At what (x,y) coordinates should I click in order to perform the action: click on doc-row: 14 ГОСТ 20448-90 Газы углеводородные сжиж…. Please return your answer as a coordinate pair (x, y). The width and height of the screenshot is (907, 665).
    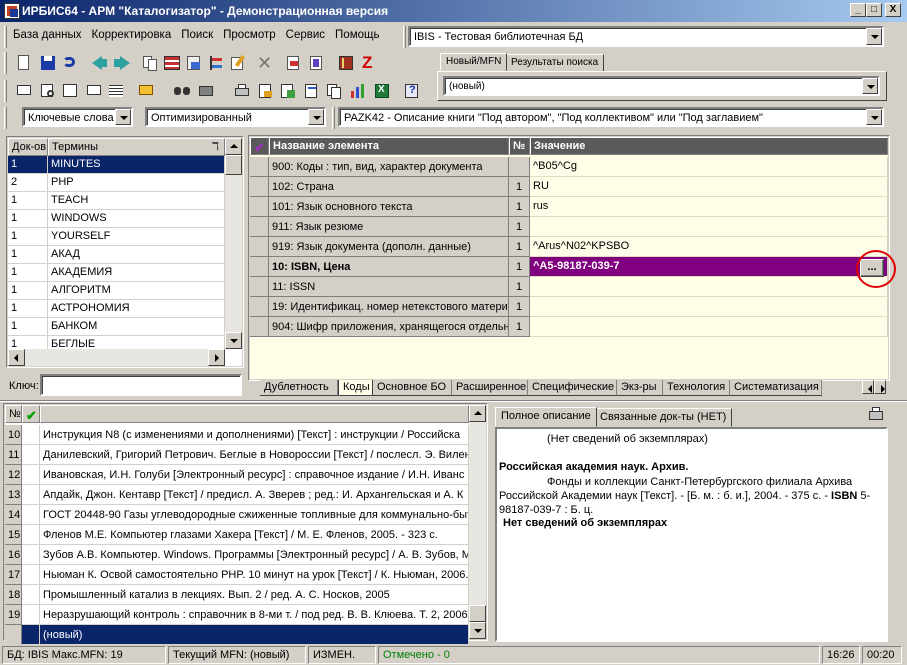
    Looking at the image, I should click on (237, 515).